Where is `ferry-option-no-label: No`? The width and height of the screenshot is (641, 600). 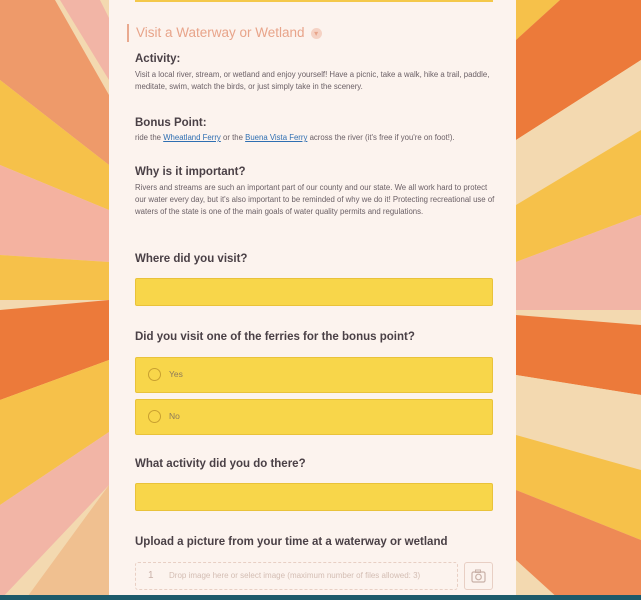
ferry-option-no-label: No is located at coordinates (174, 416).